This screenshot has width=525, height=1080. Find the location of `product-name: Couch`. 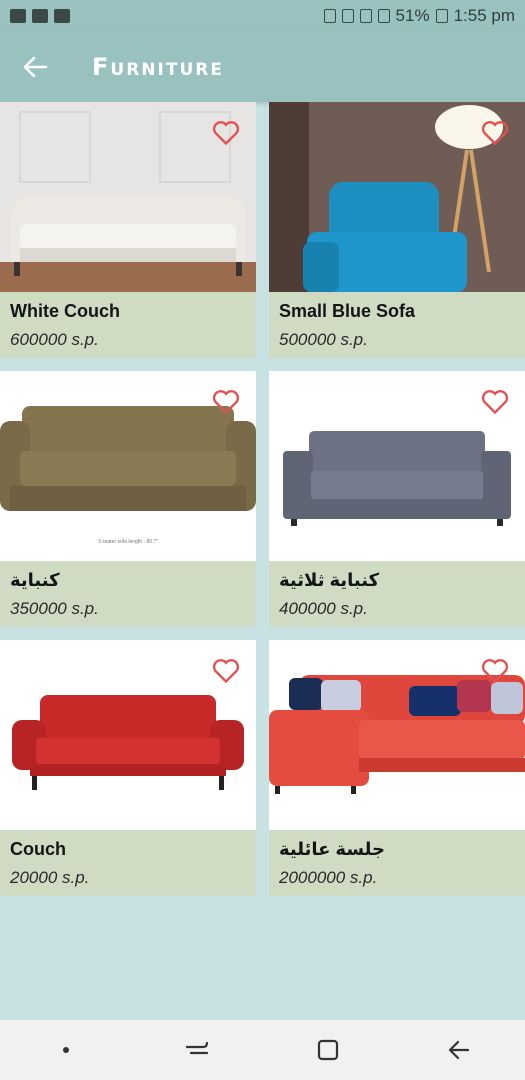

product-name: Couch is located at coordinates (38, 849).